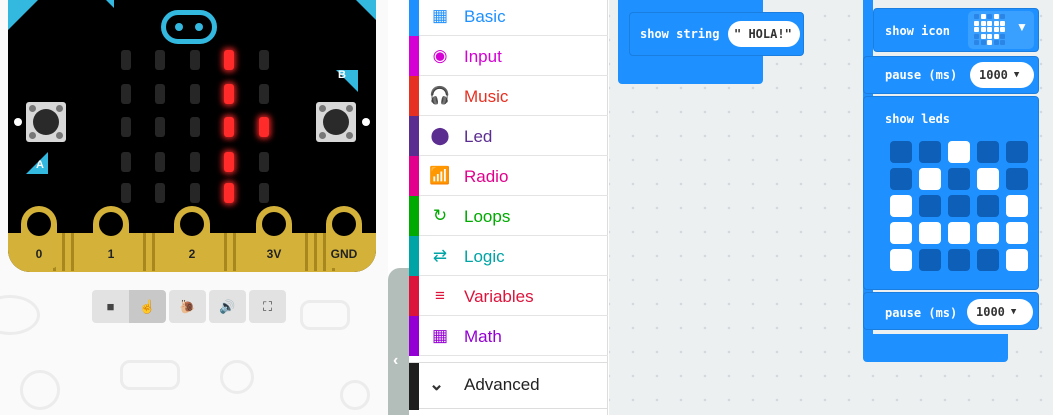 The image size is (1053, 415). What do you see at coordinates (274, 237) in the screenshot?
I see `pin-3v: 3V` at bounding box center [274, 237].